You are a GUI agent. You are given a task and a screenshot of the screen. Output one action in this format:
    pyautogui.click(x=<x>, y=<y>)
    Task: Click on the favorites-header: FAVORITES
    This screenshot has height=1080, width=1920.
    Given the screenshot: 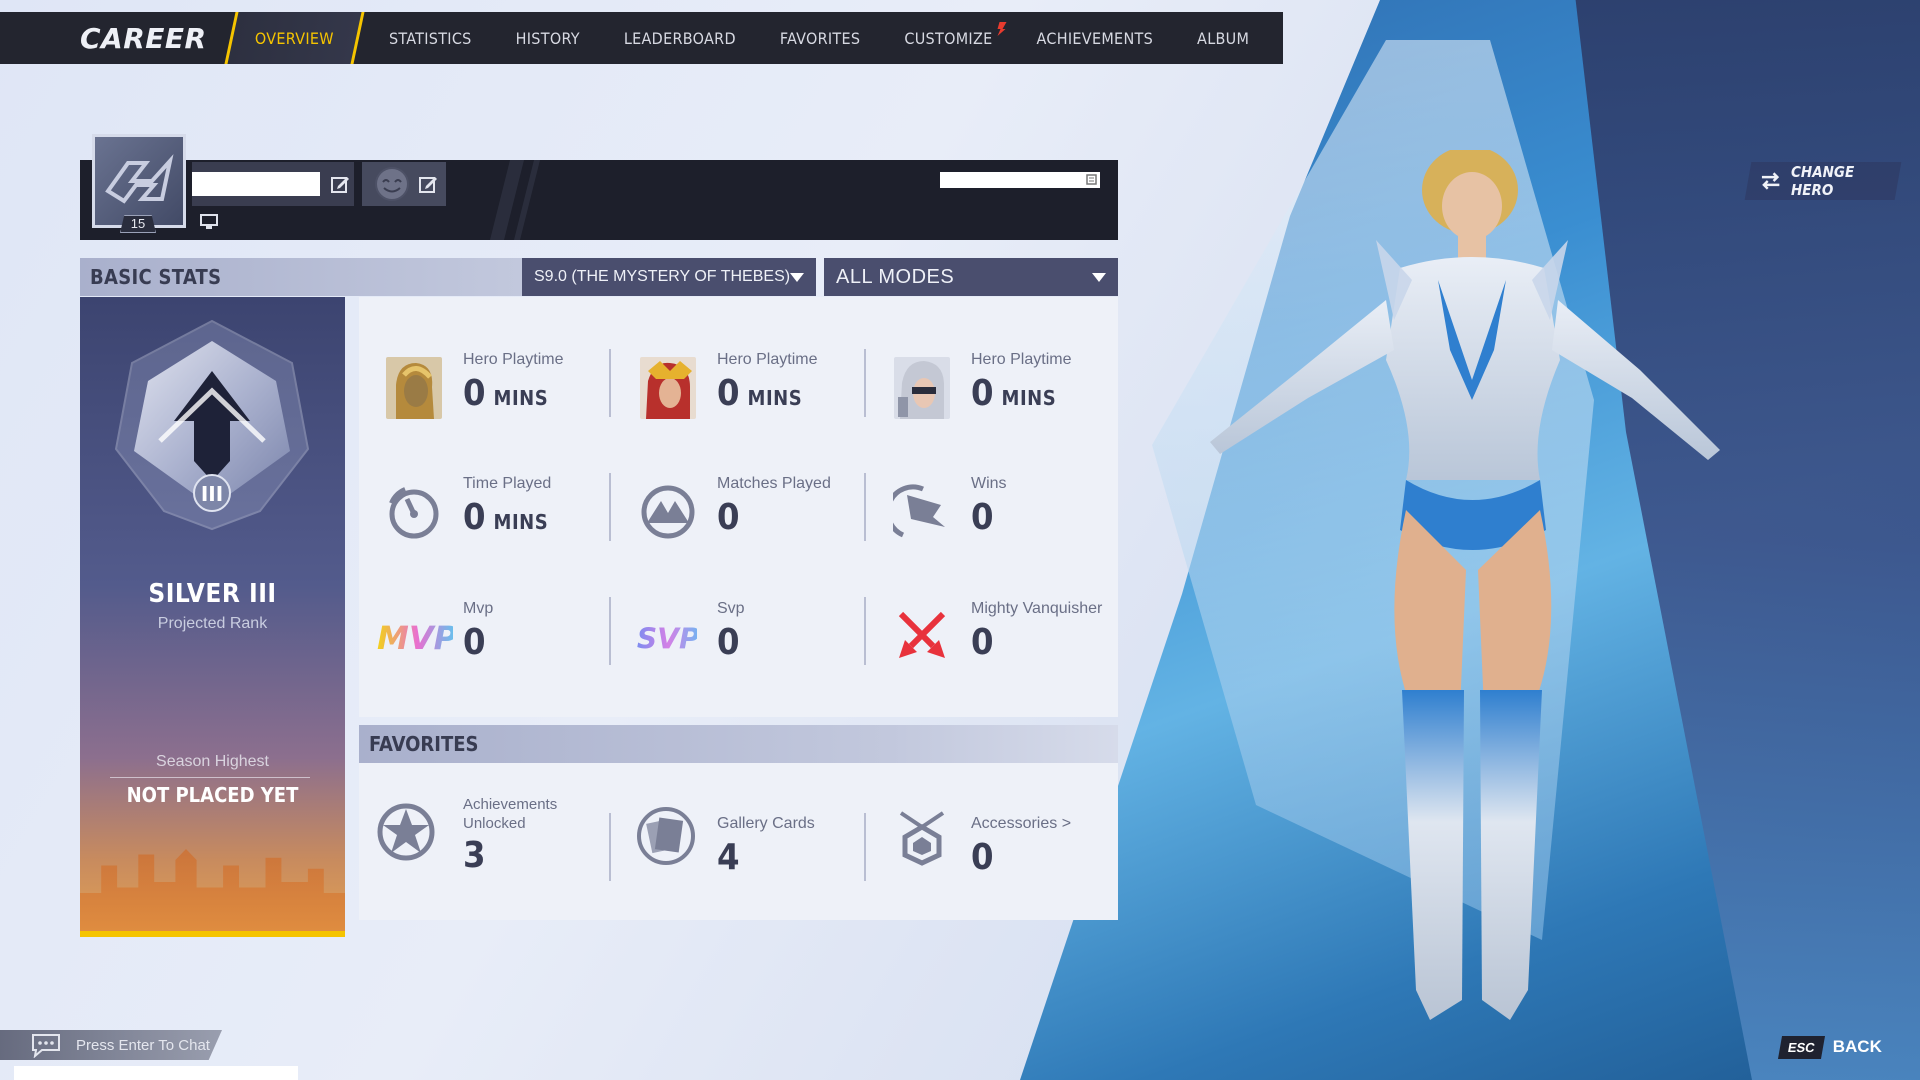 What is the action you would take?
    pyautogui.click(x=738, y=744)
    